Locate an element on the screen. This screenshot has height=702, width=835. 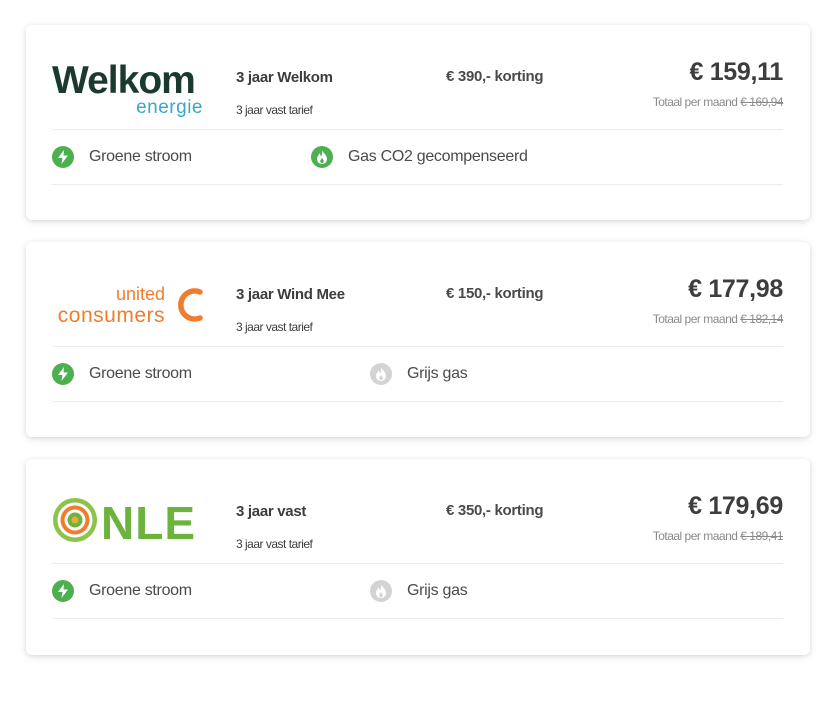
provider-logo: Welkom energie is located at coordinates (129, 86).